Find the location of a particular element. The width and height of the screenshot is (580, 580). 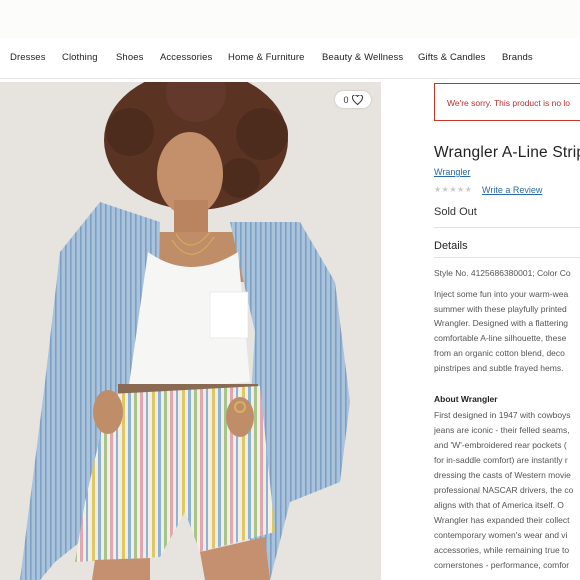

about-line: and 'W'-embroidered rear pockets ( is located at coordinates (500, 445).